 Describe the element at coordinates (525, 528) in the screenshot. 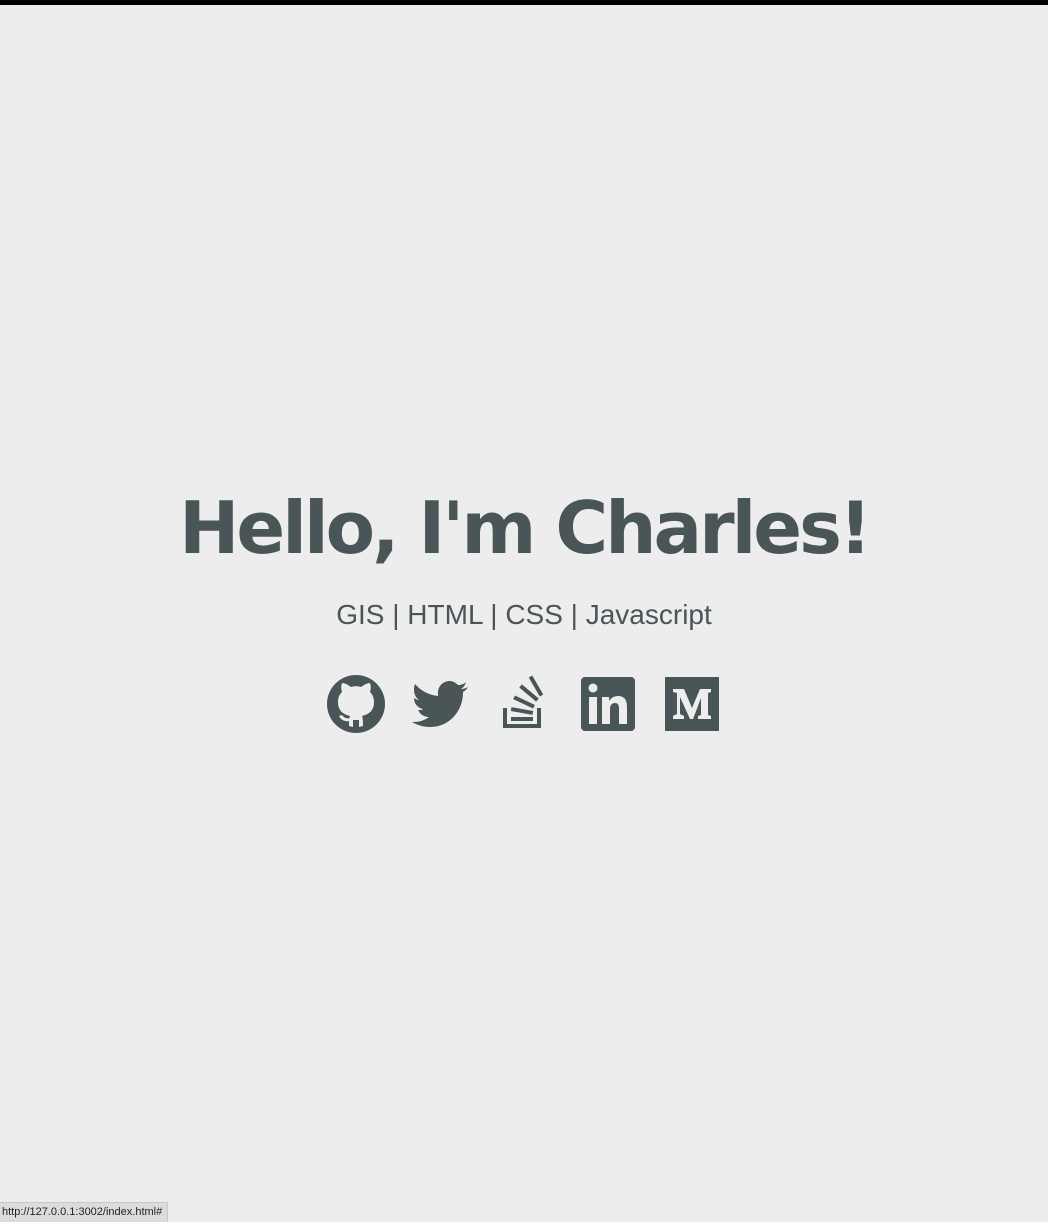

I see `page-title: Hello, I'm Charles!` at that location.